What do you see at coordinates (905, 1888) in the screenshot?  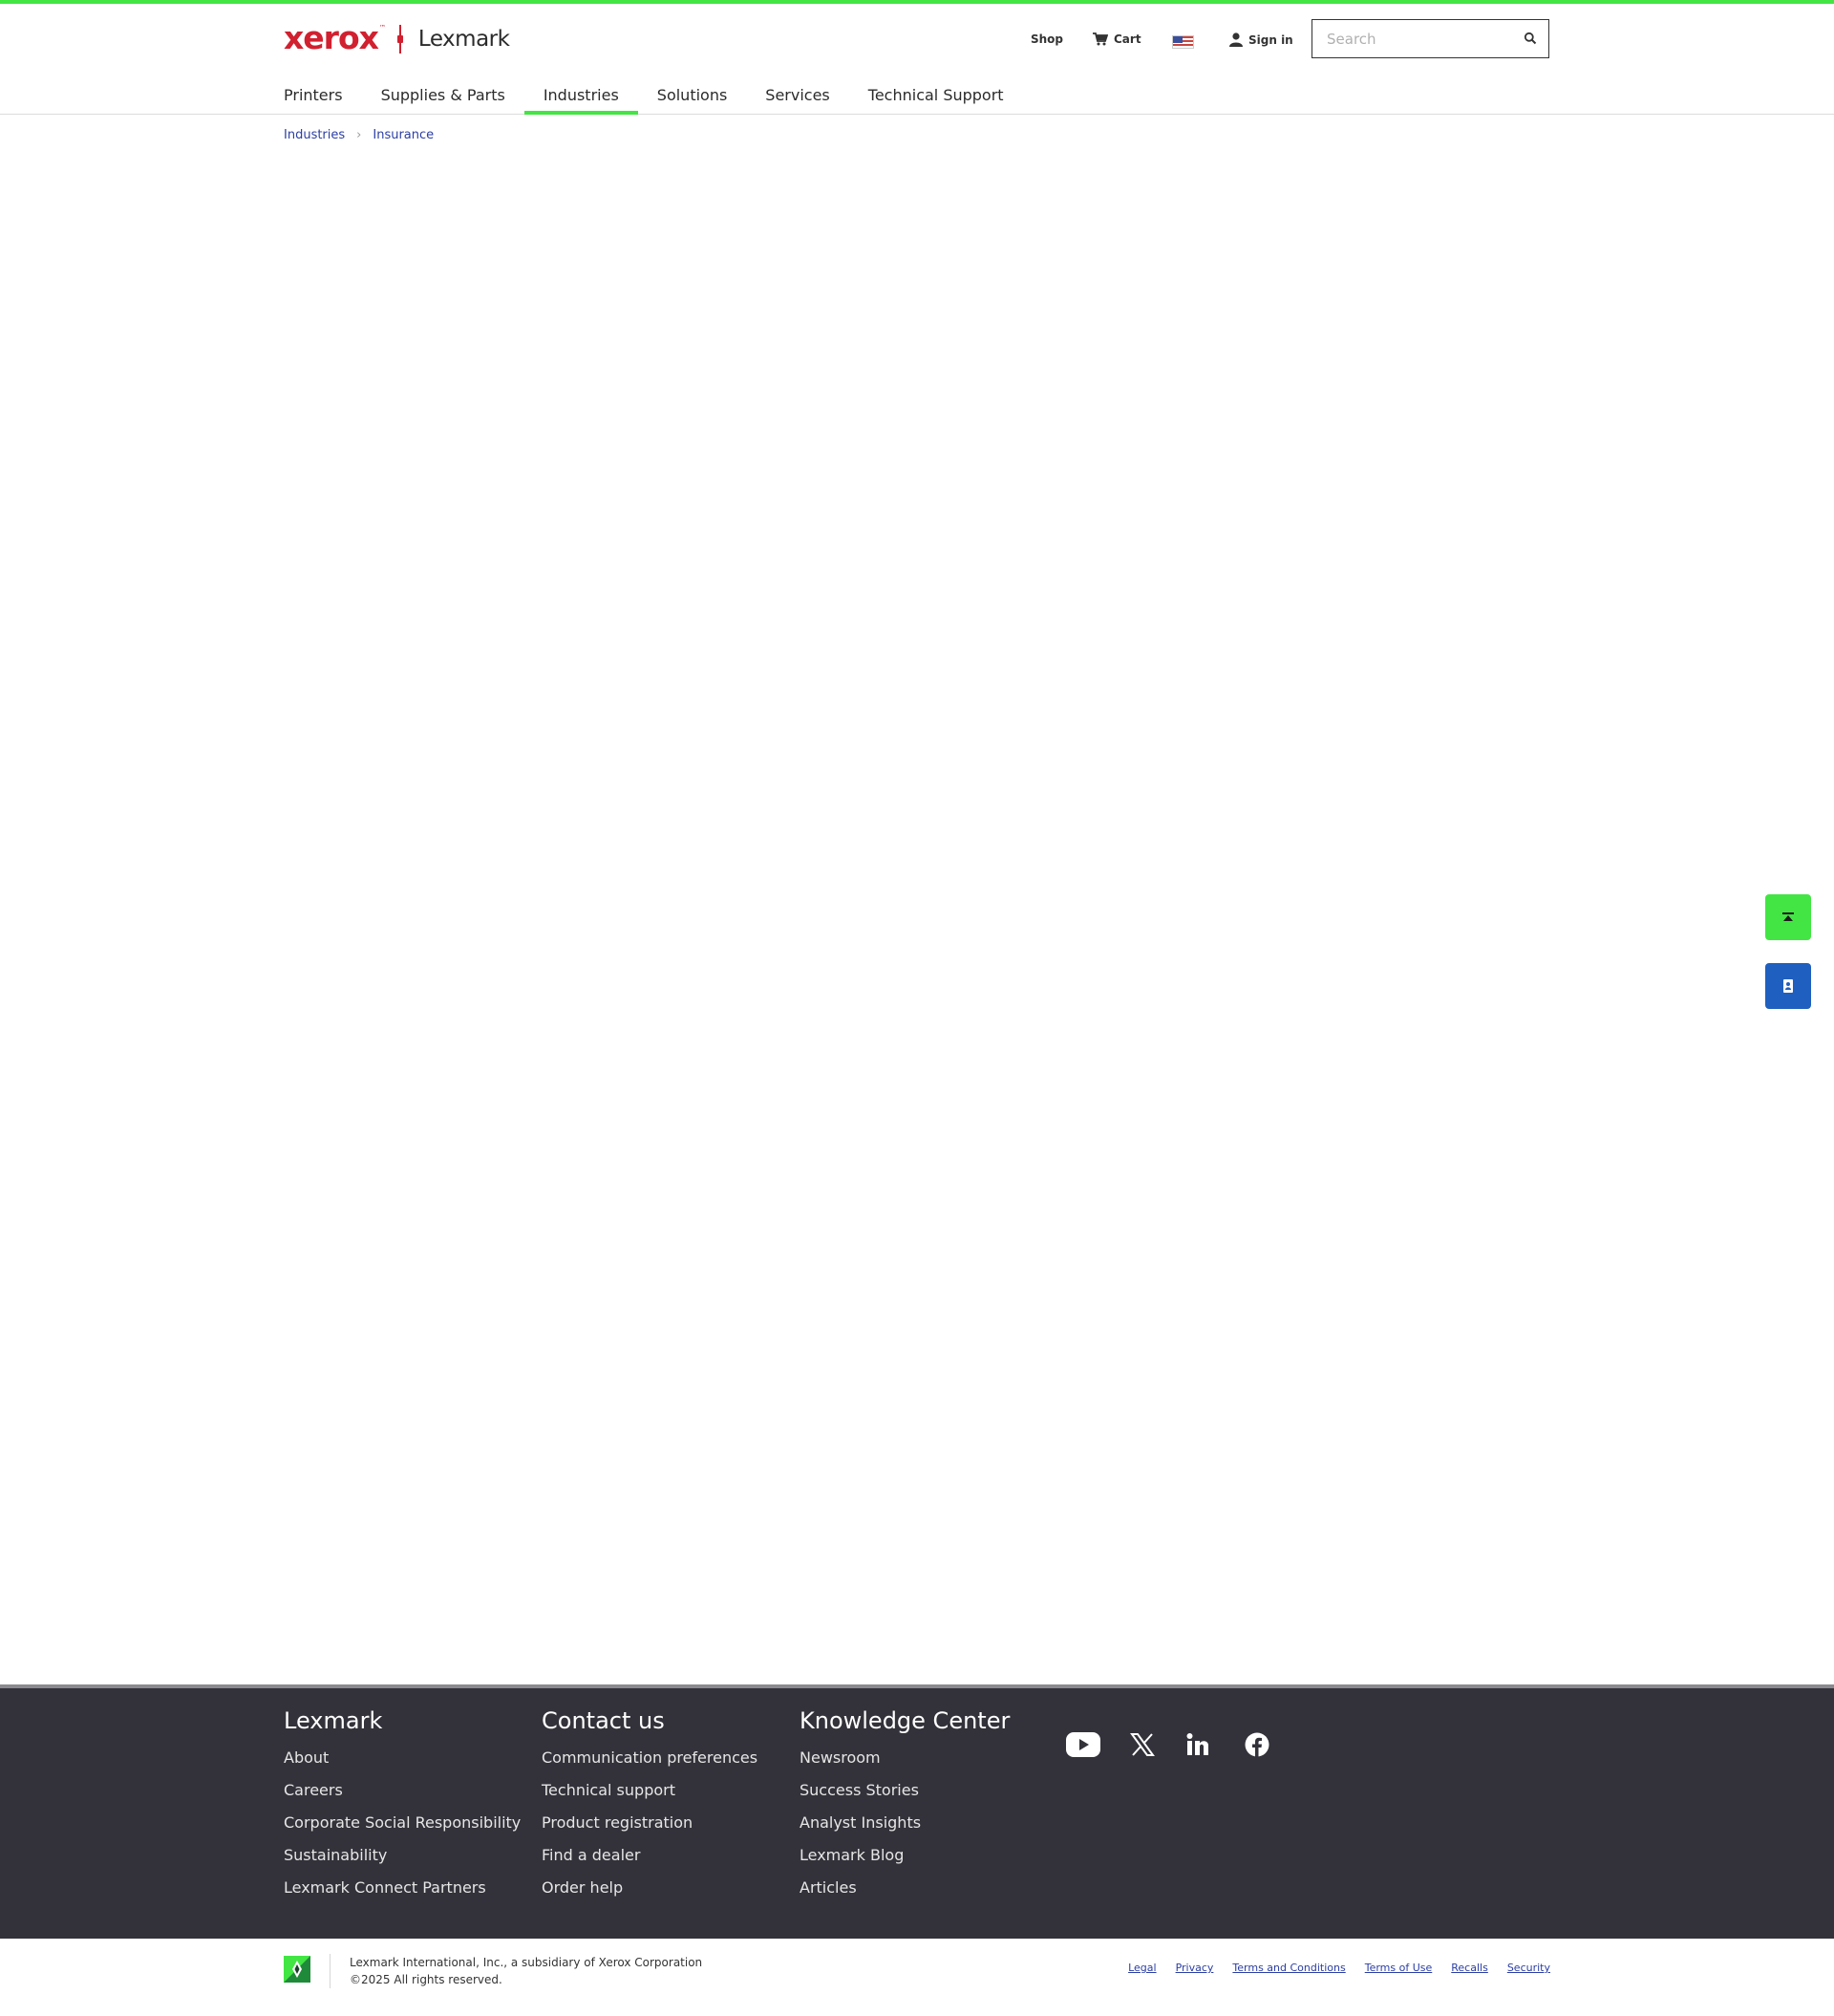 I see `footer-link-articles: Articles` at bounding box center [905, 1888].